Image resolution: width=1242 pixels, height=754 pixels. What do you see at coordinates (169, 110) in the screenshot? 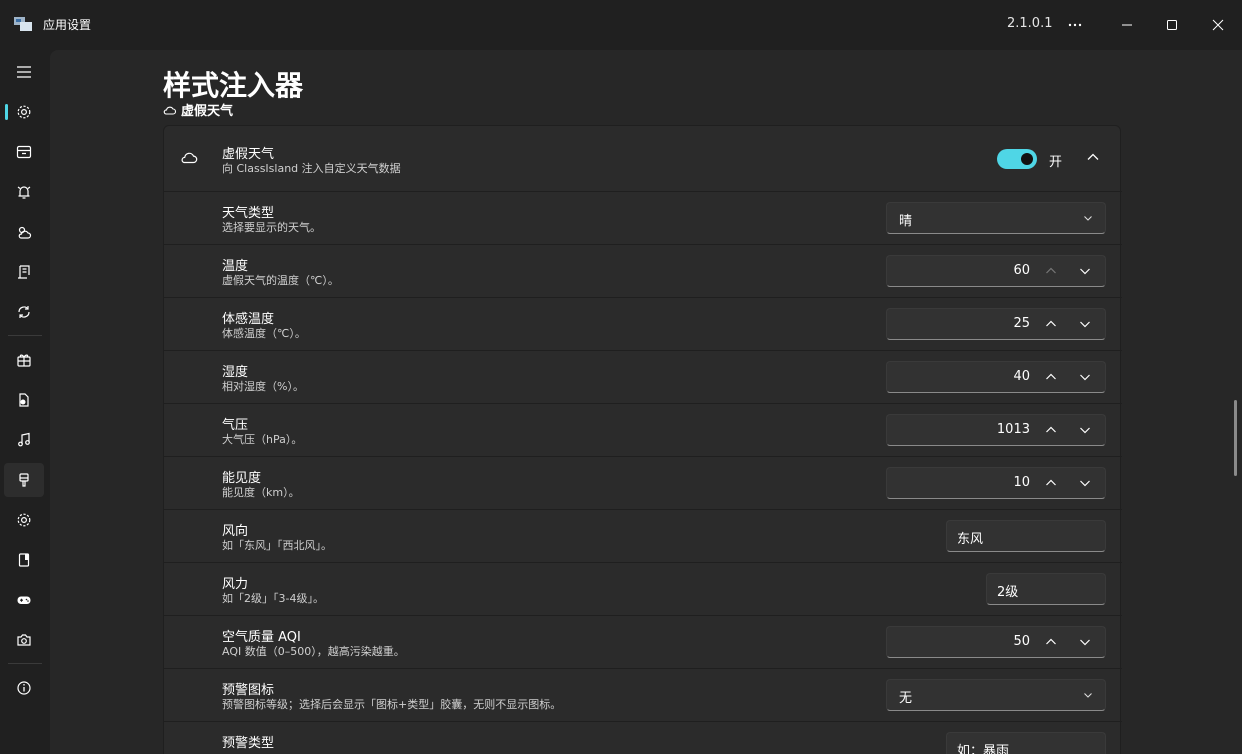
I see `cloud-icon` at bounding box center [169, 110].